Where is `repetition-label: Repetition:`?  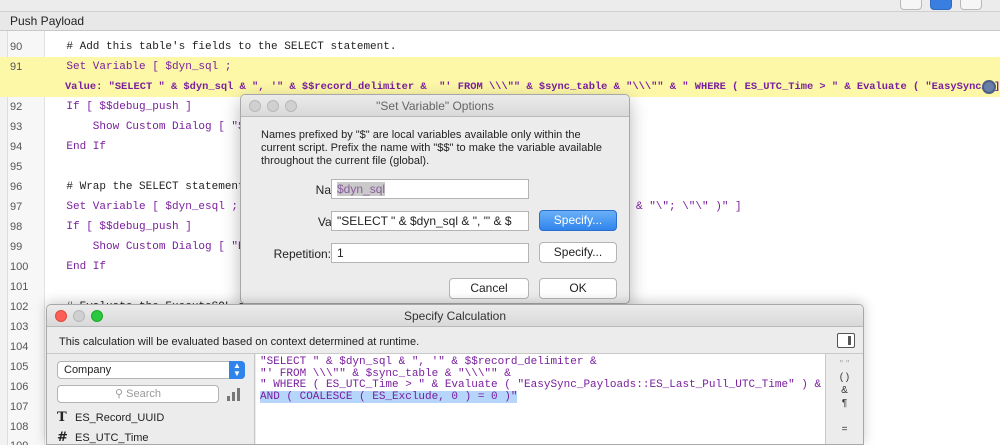 repetition-label: Repetition: is located at coordinates (302, 254).